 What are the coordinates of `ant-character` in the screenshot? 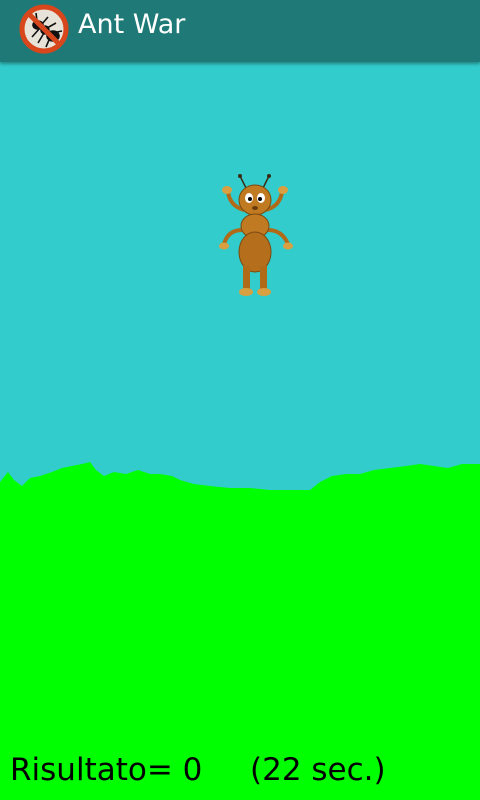 It's located at (255, 237).